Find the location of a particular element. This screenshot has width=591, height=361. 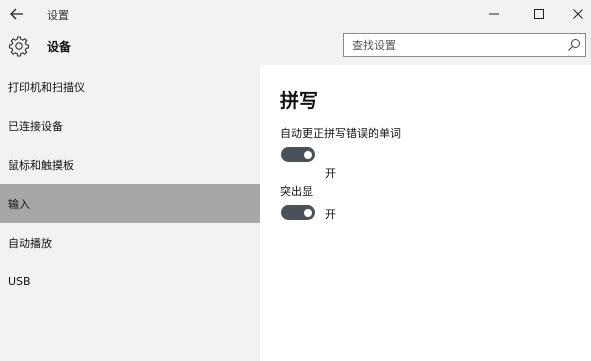

page-title: 设备 is located at coordinates (59, 47).